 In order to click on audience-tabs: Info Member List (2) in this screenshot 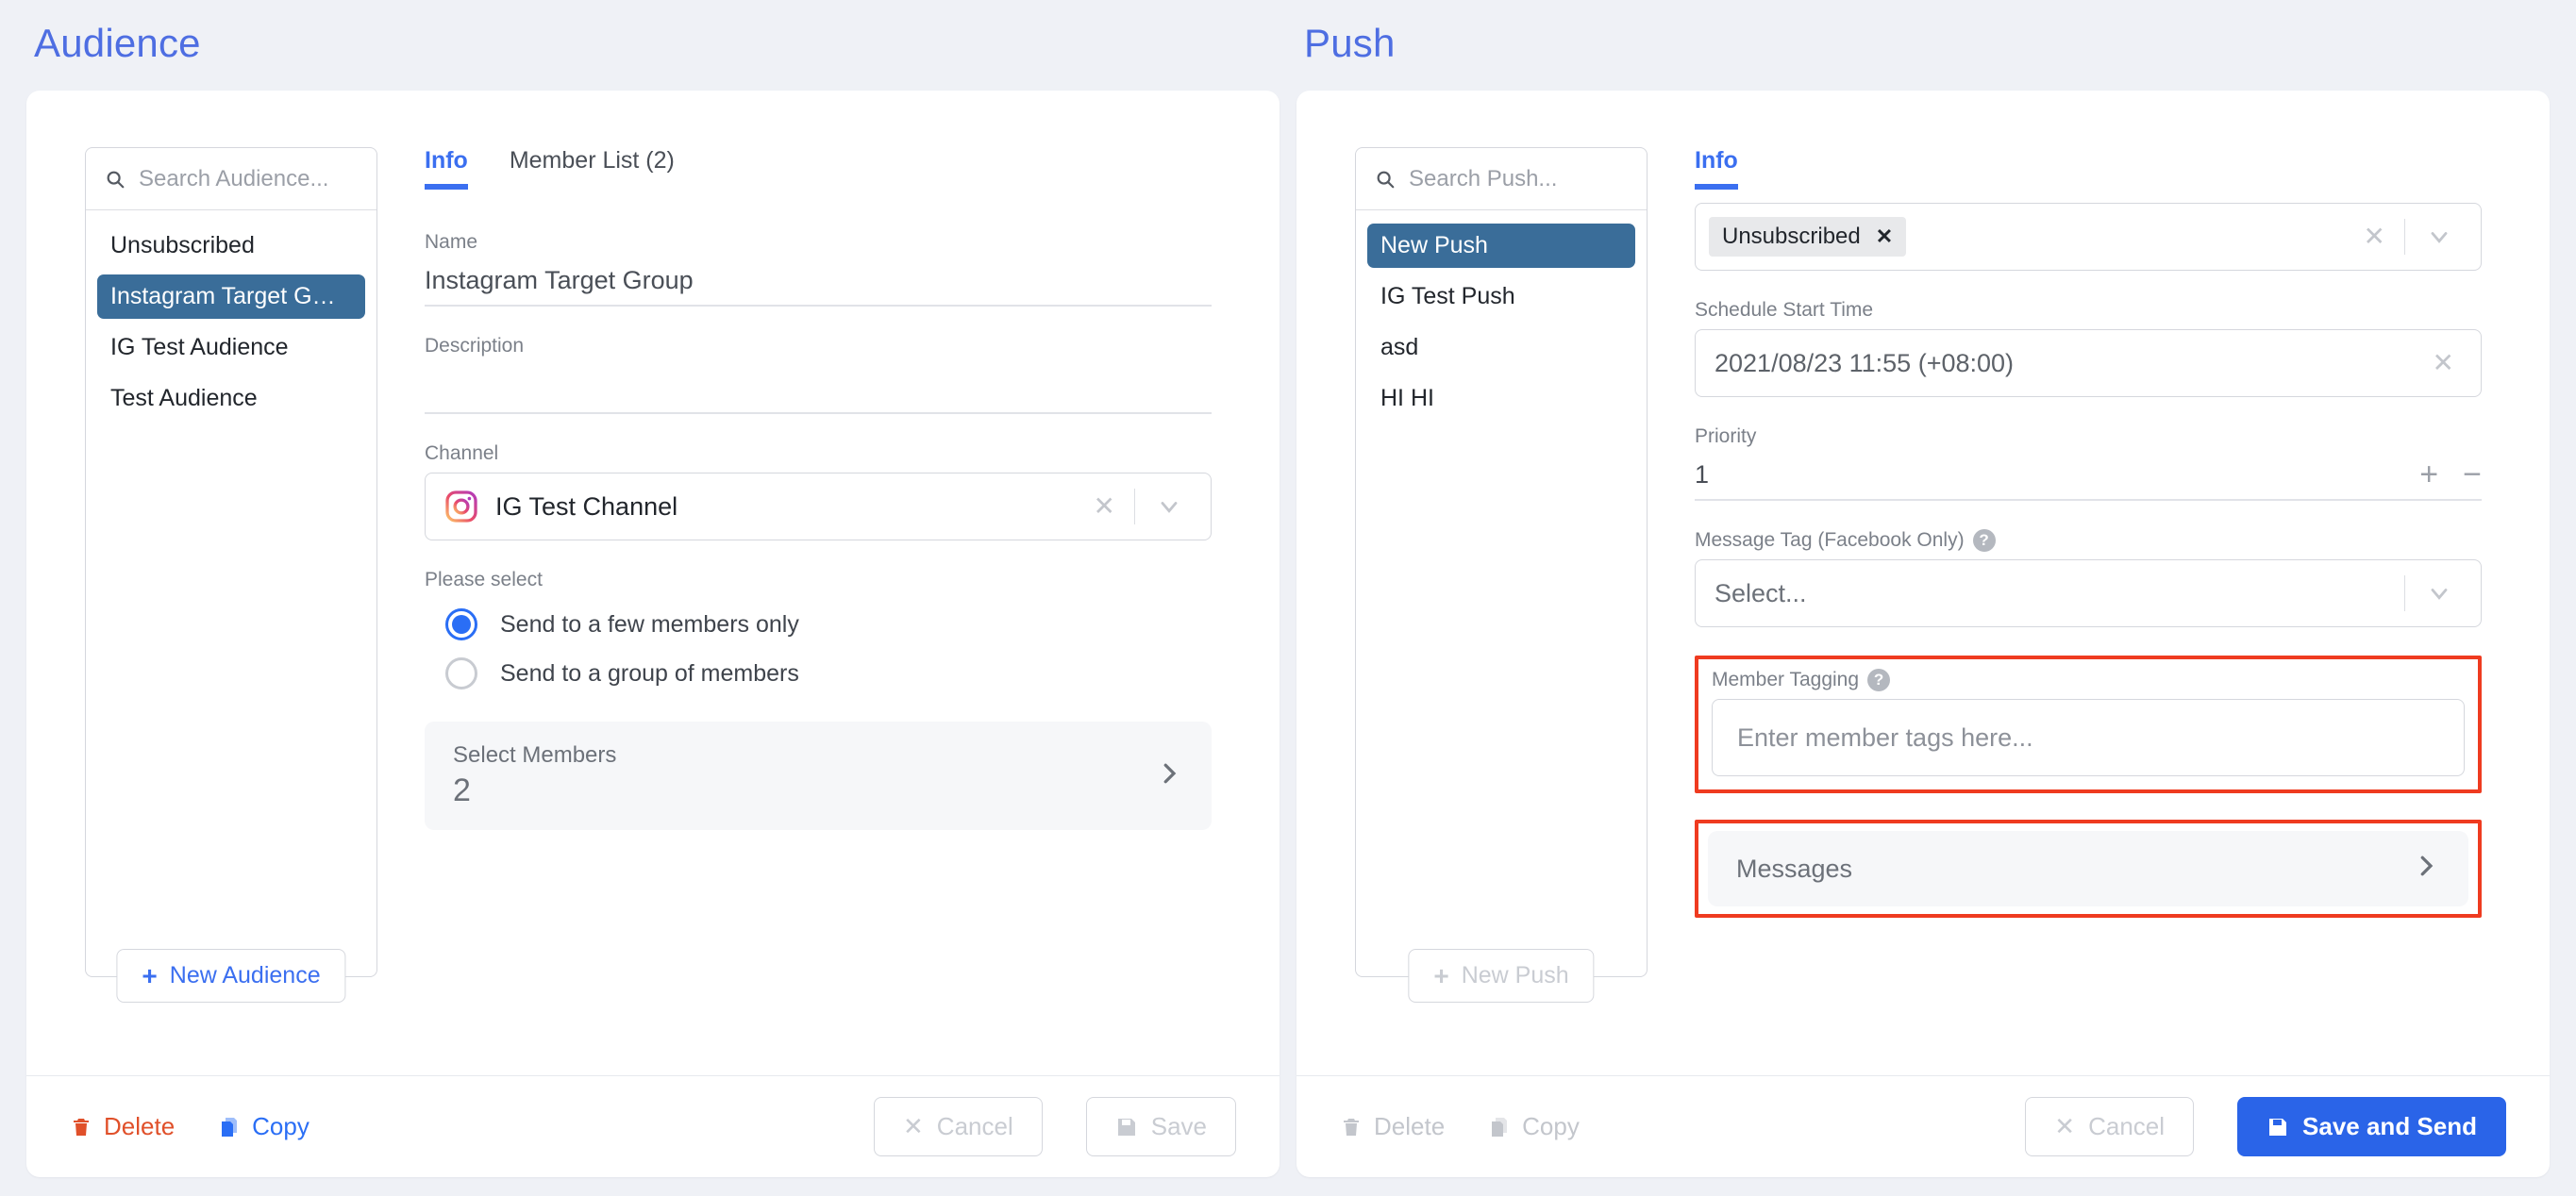, I will do `click(818, 168)`.